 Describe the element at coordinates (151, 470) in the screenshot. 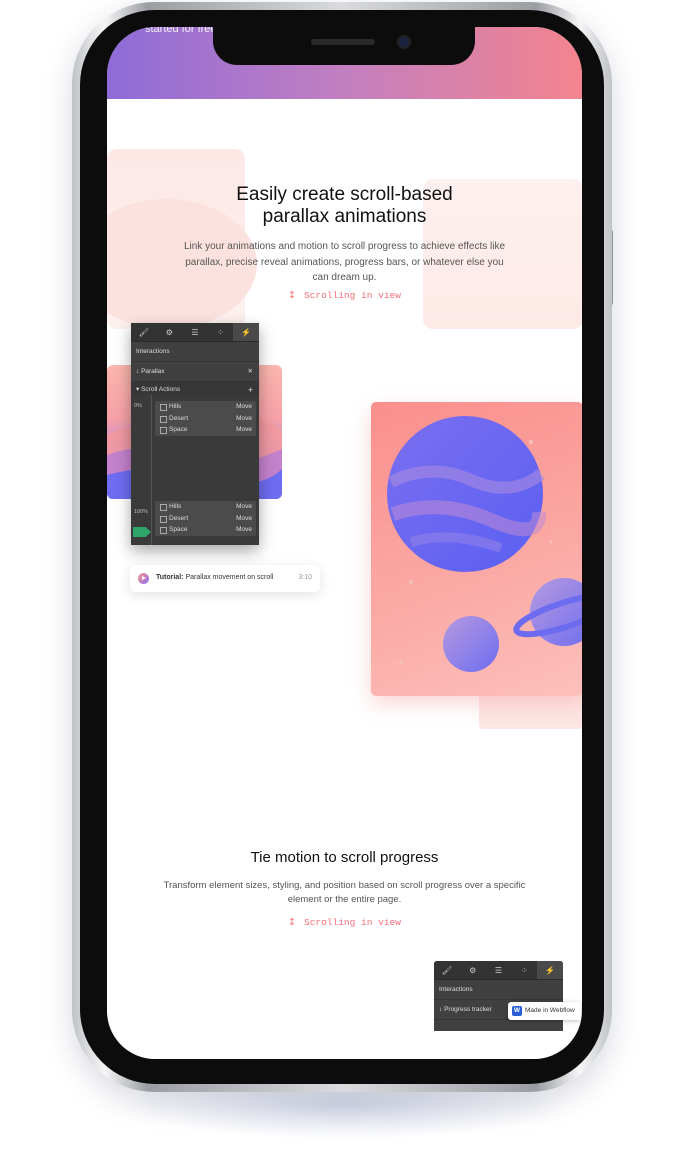

I see `timeline-line` at that location.